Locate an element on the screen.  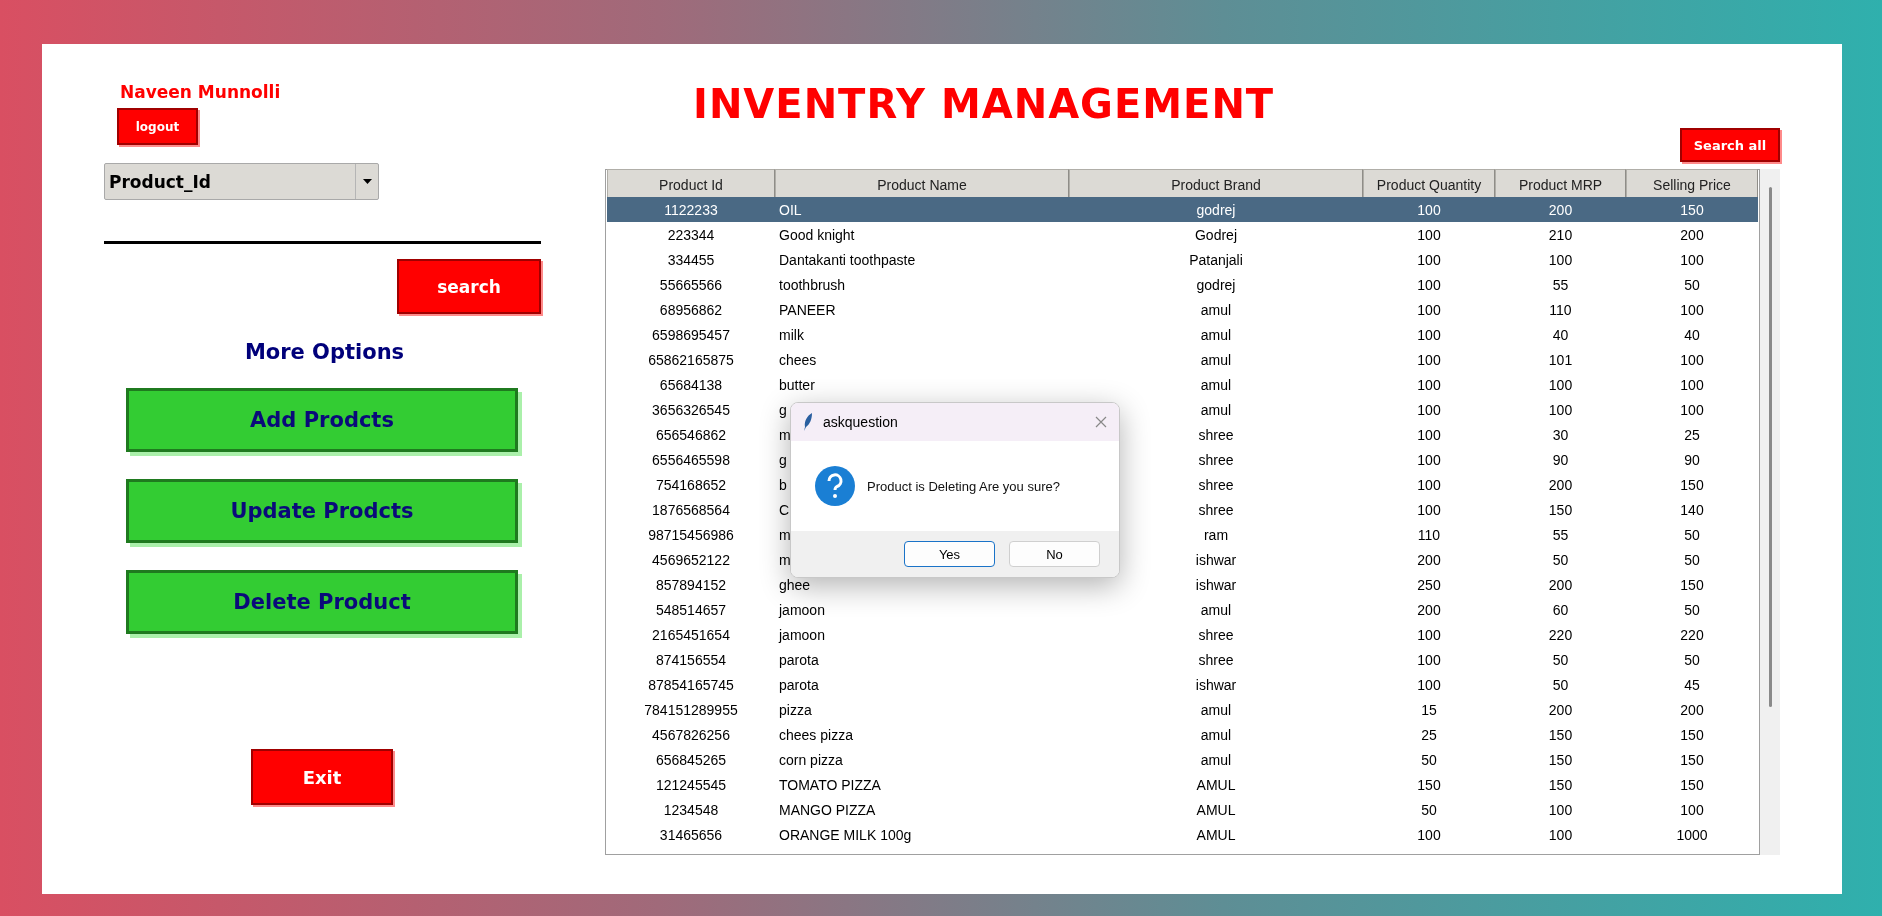
table-cell: 6556465598 is located at coordinates (691, 459).